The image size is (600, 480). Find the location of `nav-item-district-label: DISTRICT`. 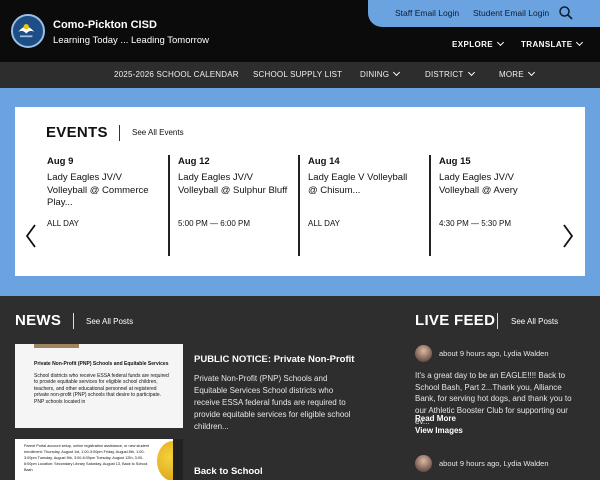

nav-item-district-label: DISTRICT is located at coordinates (444, 74).